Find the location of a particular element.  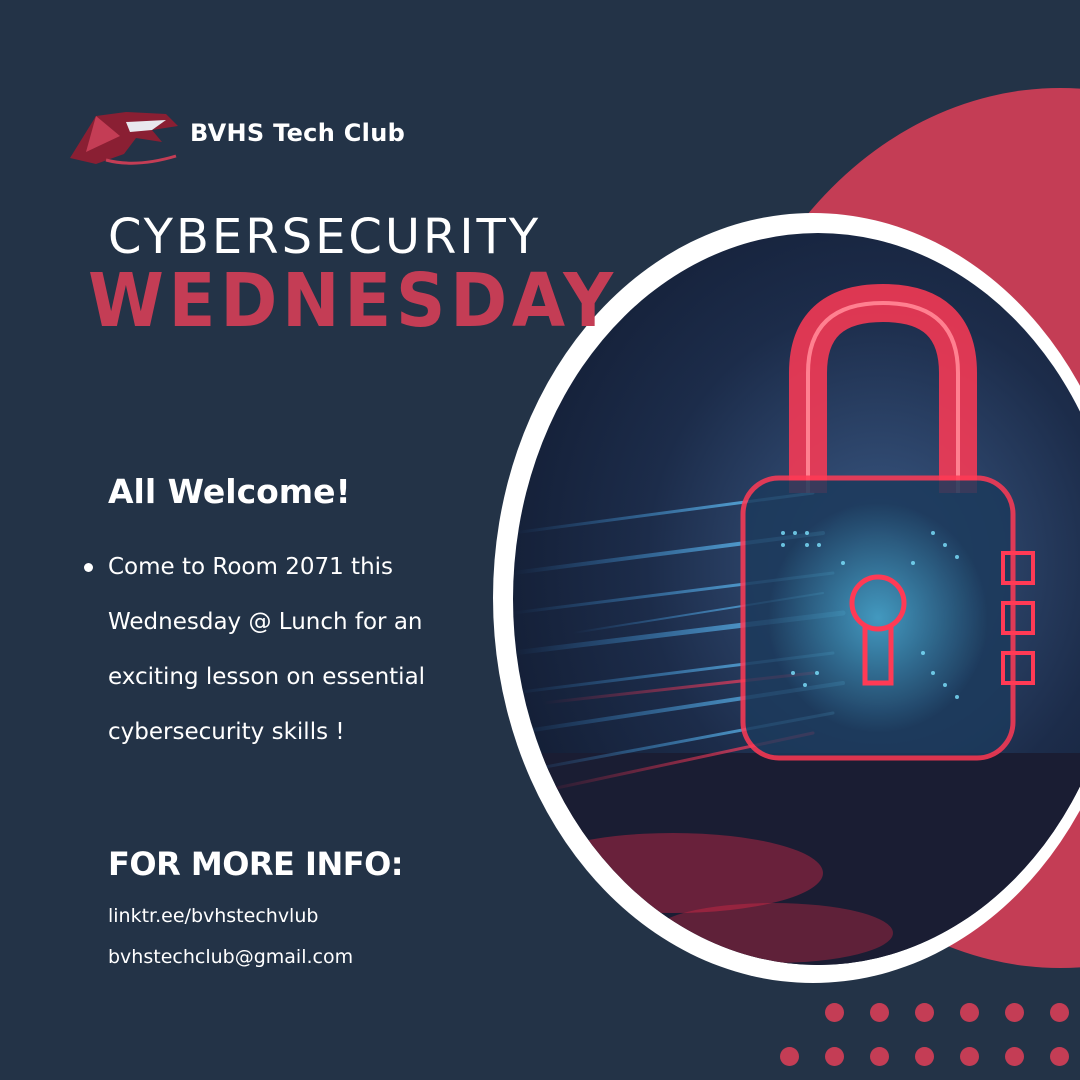

details-line: Come to Room 2071 this is located at coordinates (288, 567).